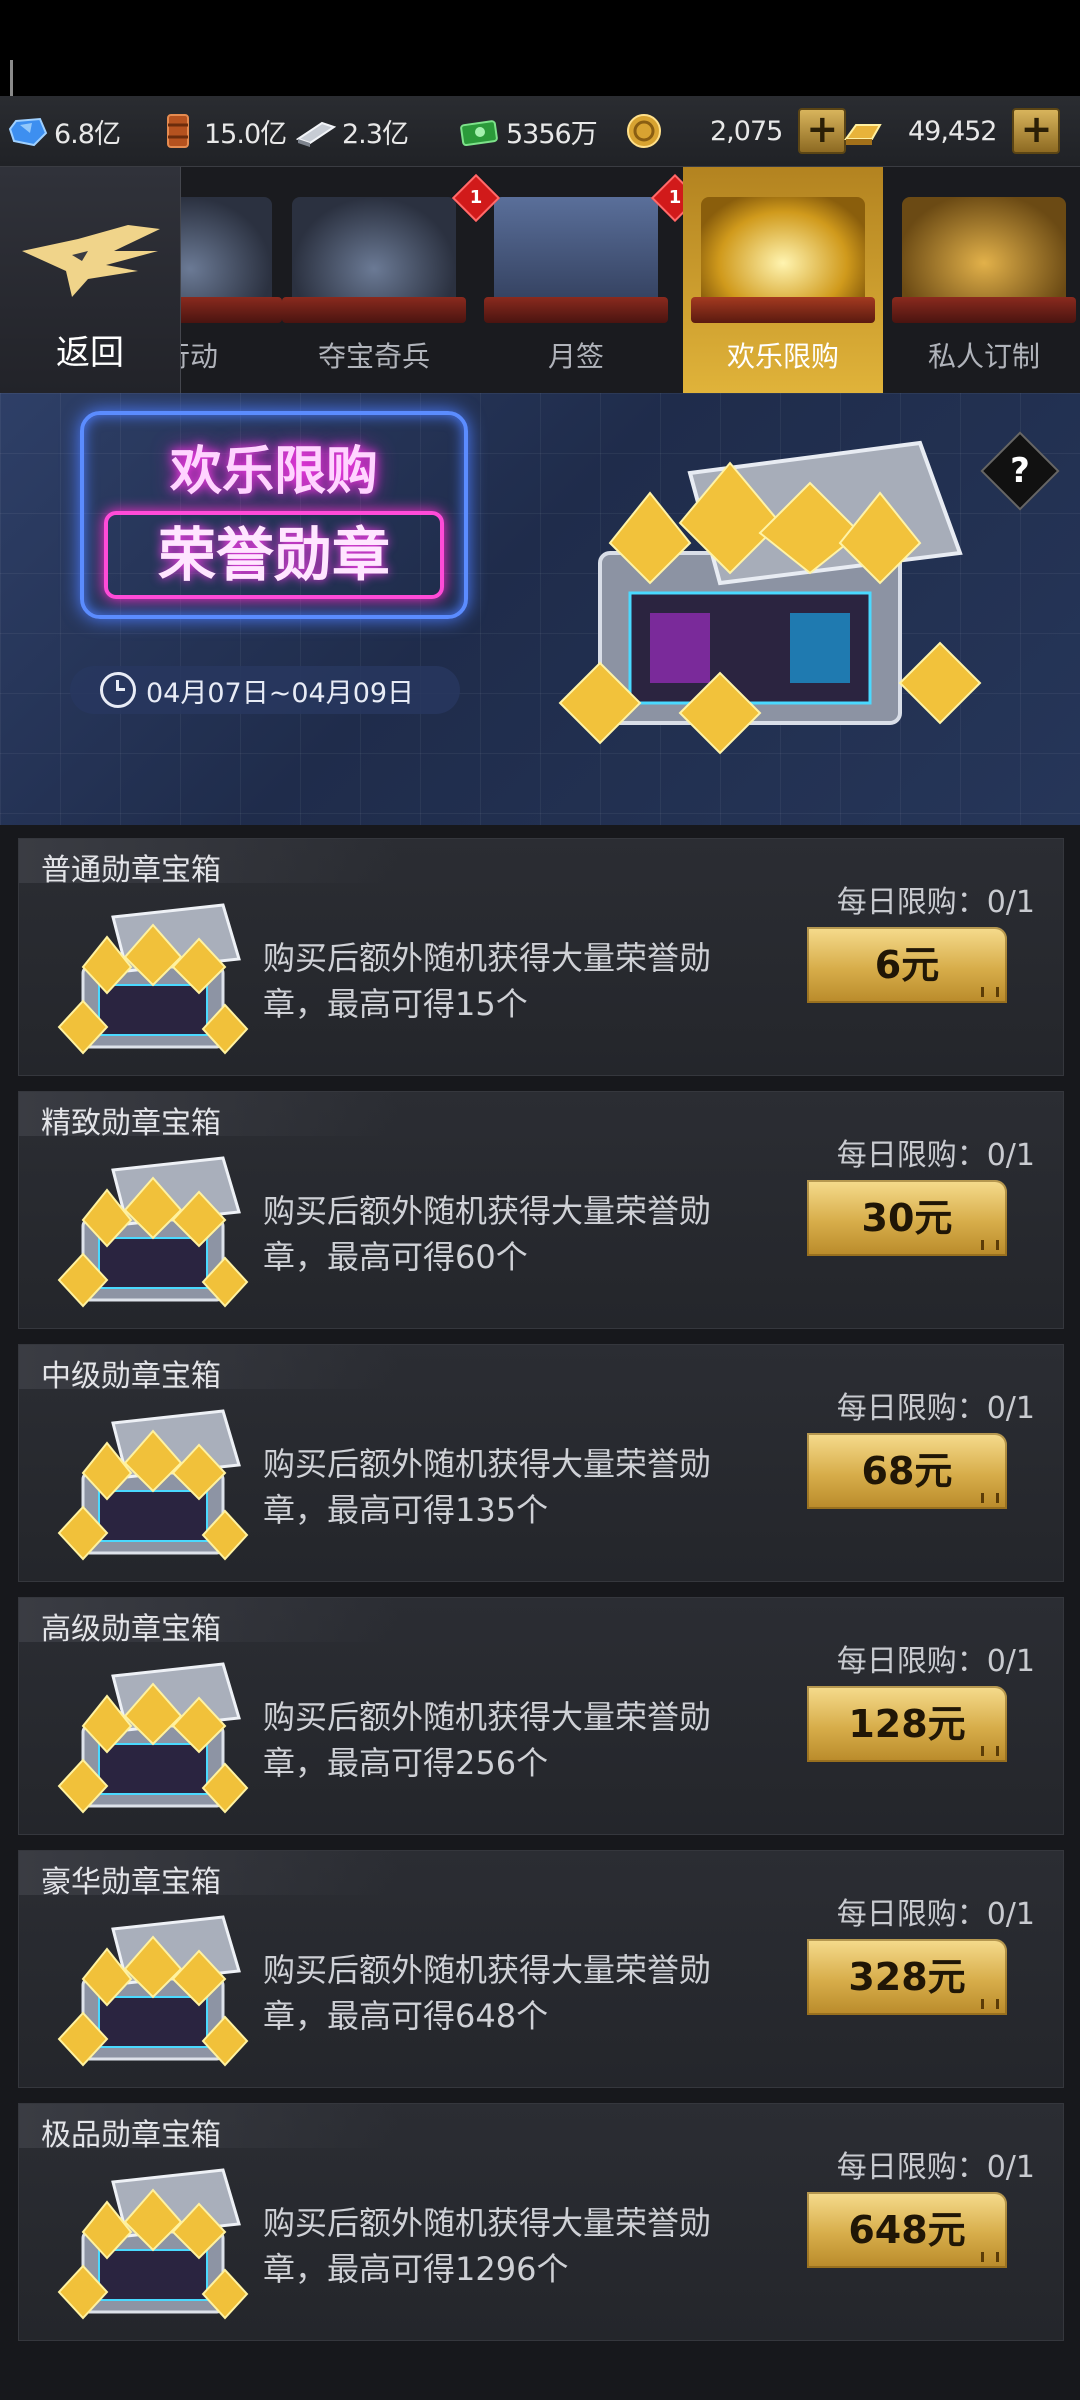 This screenshot has width=1080, height=2400. Describe the element at coordinates (91, 261) in the screenshot. I see `eagle-icon` at that location.